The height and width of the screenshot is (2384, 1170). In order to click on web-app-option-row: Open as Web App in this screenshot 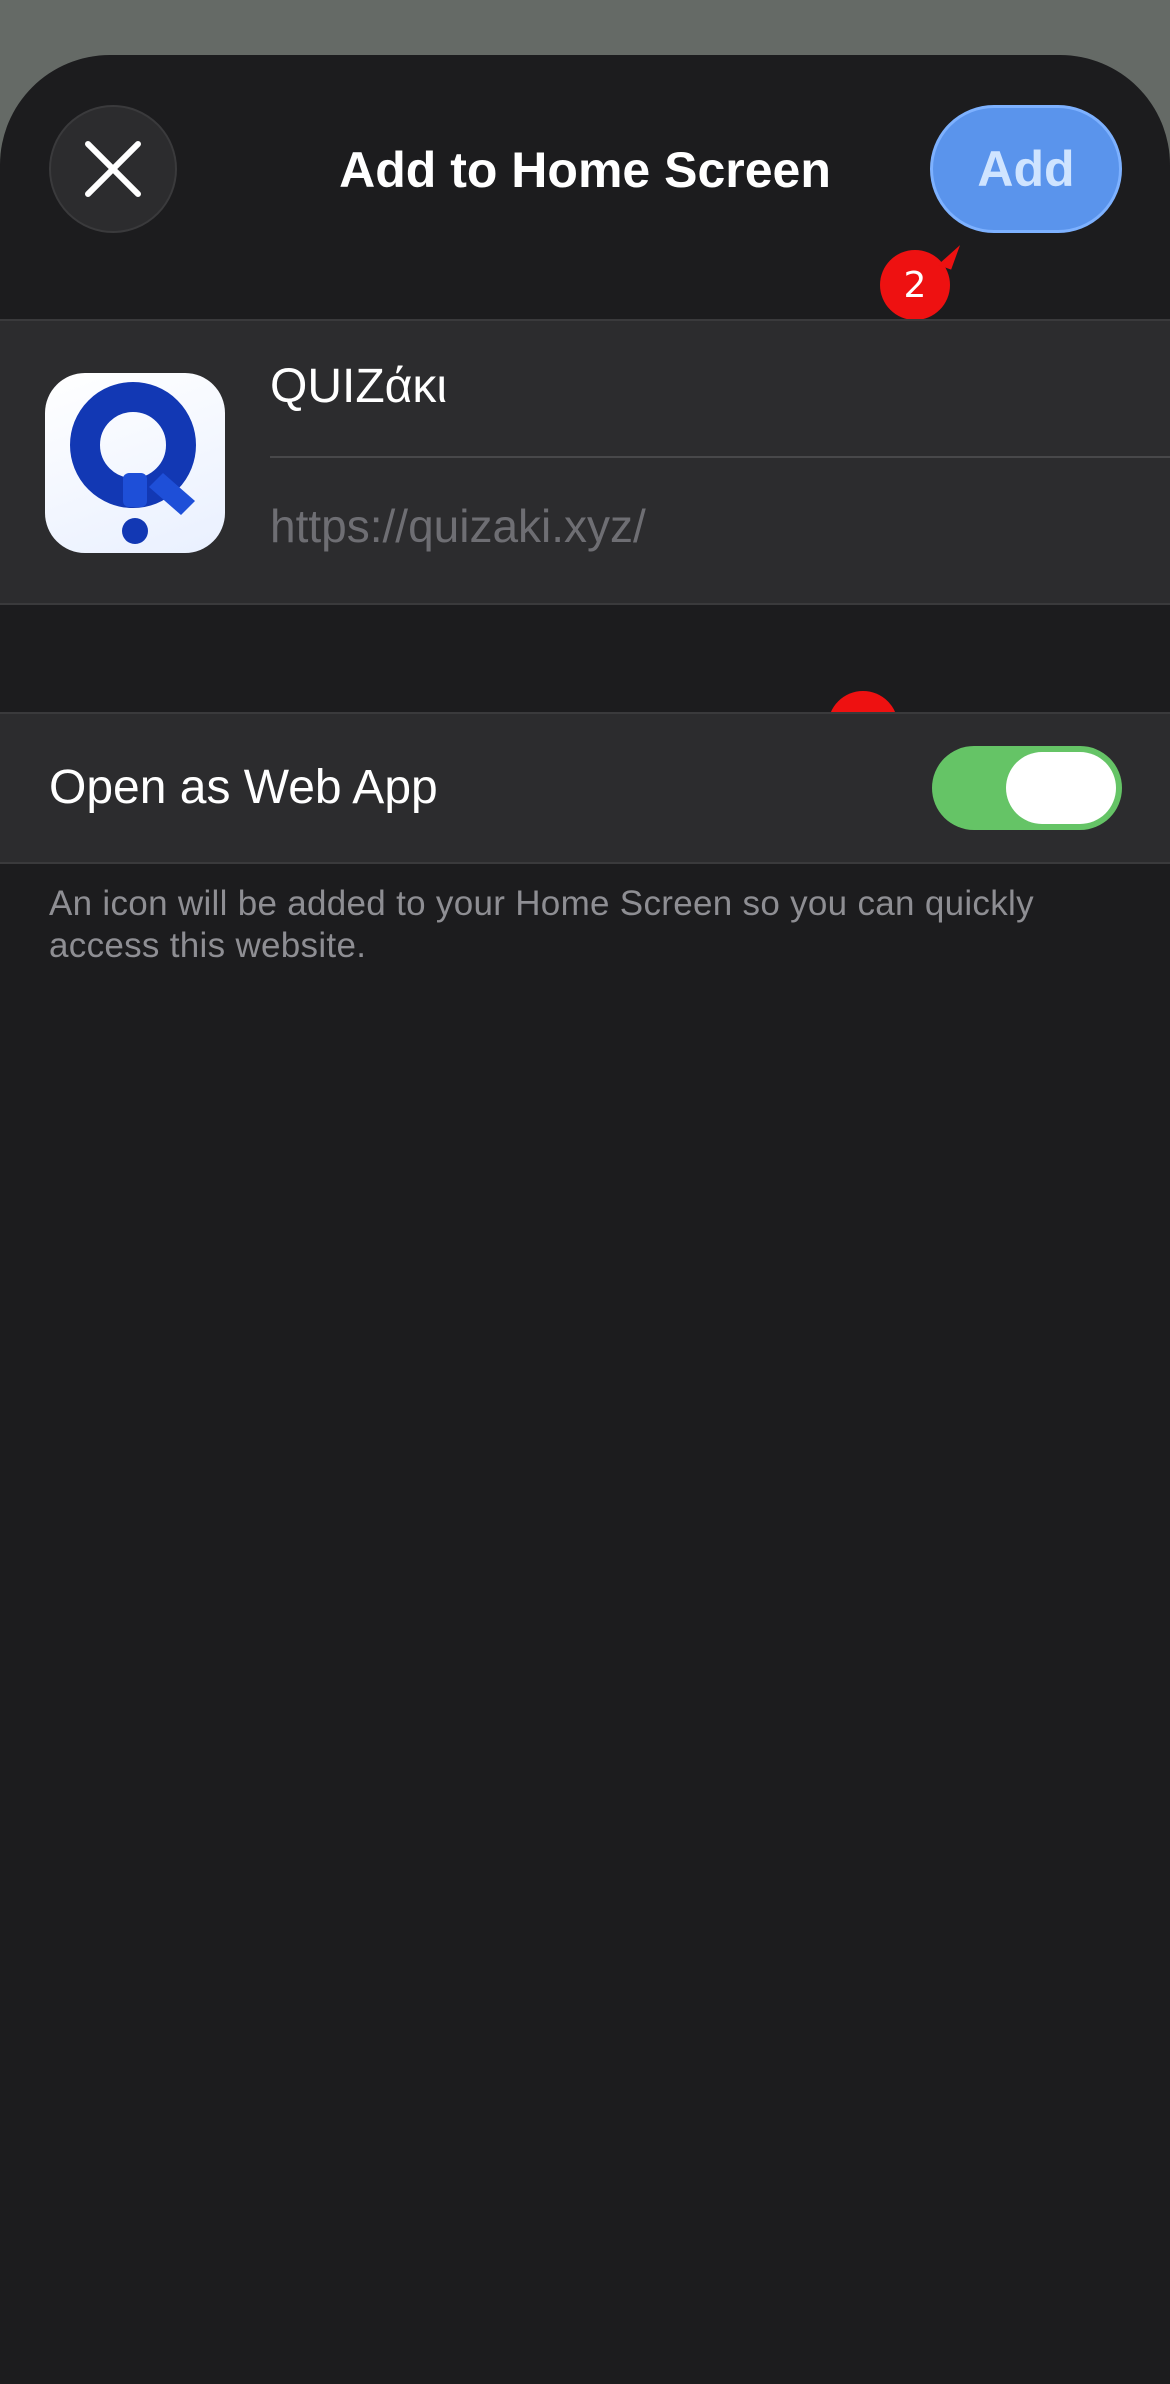, I will do `click(585, 788)`.